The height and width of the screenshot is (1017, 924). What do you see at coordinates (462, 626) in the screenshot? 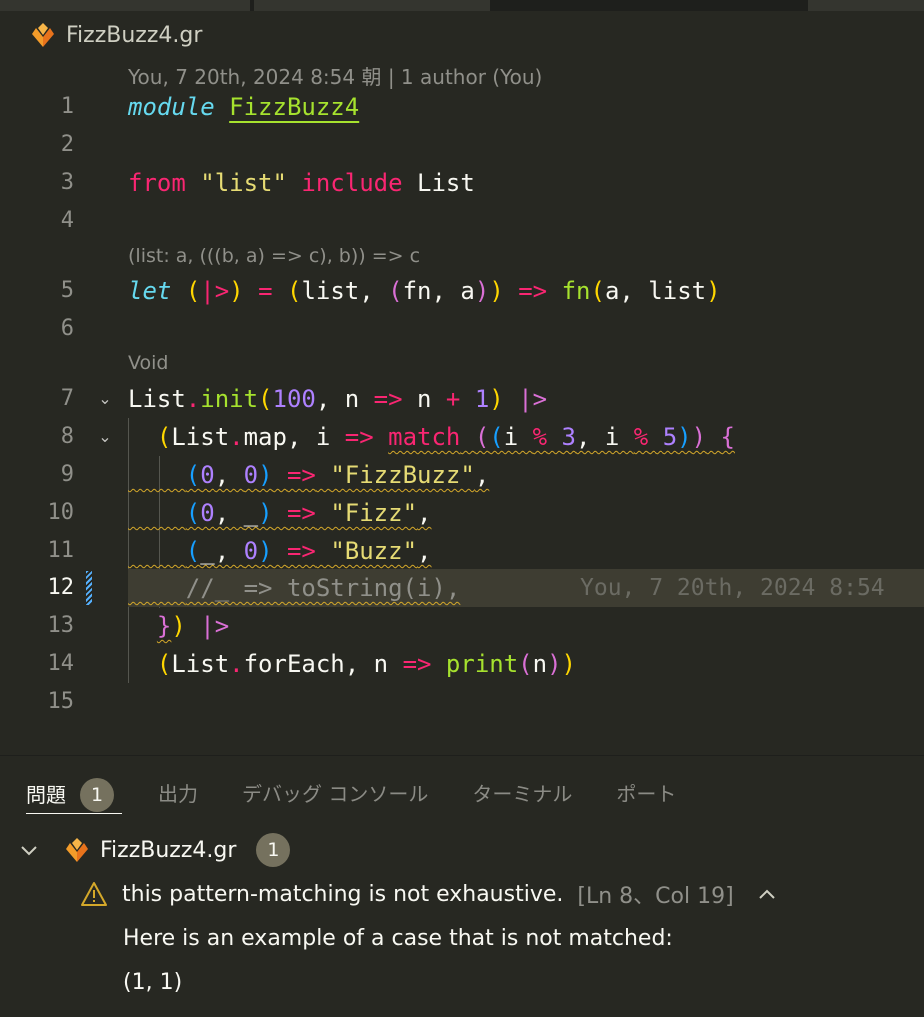
I see `code-line: 13 }) |>` at bounding box center [462, 626].